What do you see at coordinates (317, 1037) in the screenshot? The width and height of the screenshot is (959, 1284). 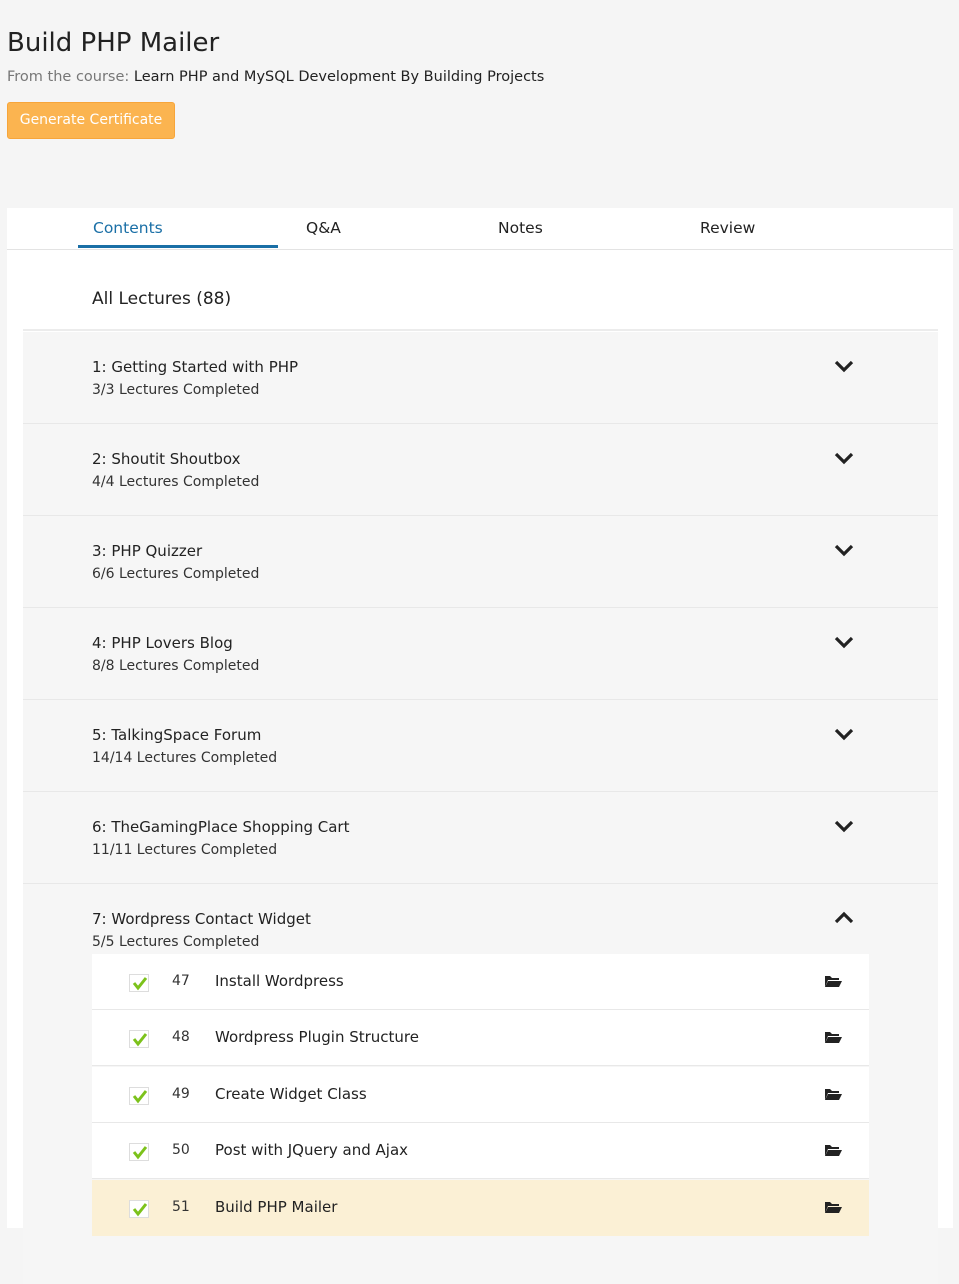 I see `lecture-title: Wordpress Plugin Structure` at bounding box center [317, 1037].